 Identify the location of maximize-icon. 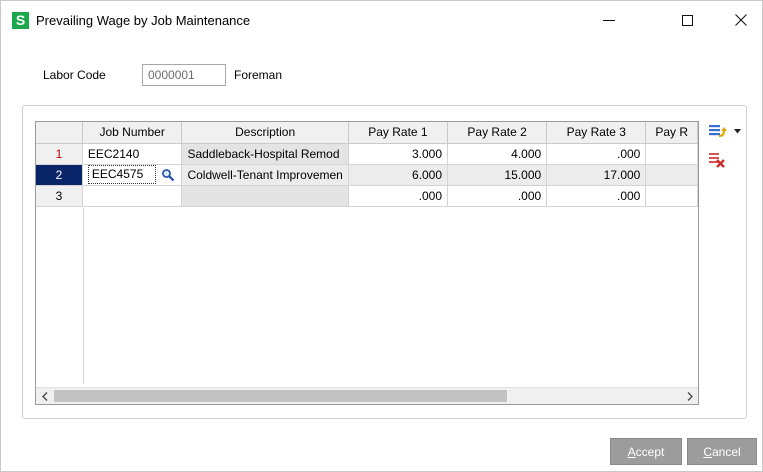
(687, 20).